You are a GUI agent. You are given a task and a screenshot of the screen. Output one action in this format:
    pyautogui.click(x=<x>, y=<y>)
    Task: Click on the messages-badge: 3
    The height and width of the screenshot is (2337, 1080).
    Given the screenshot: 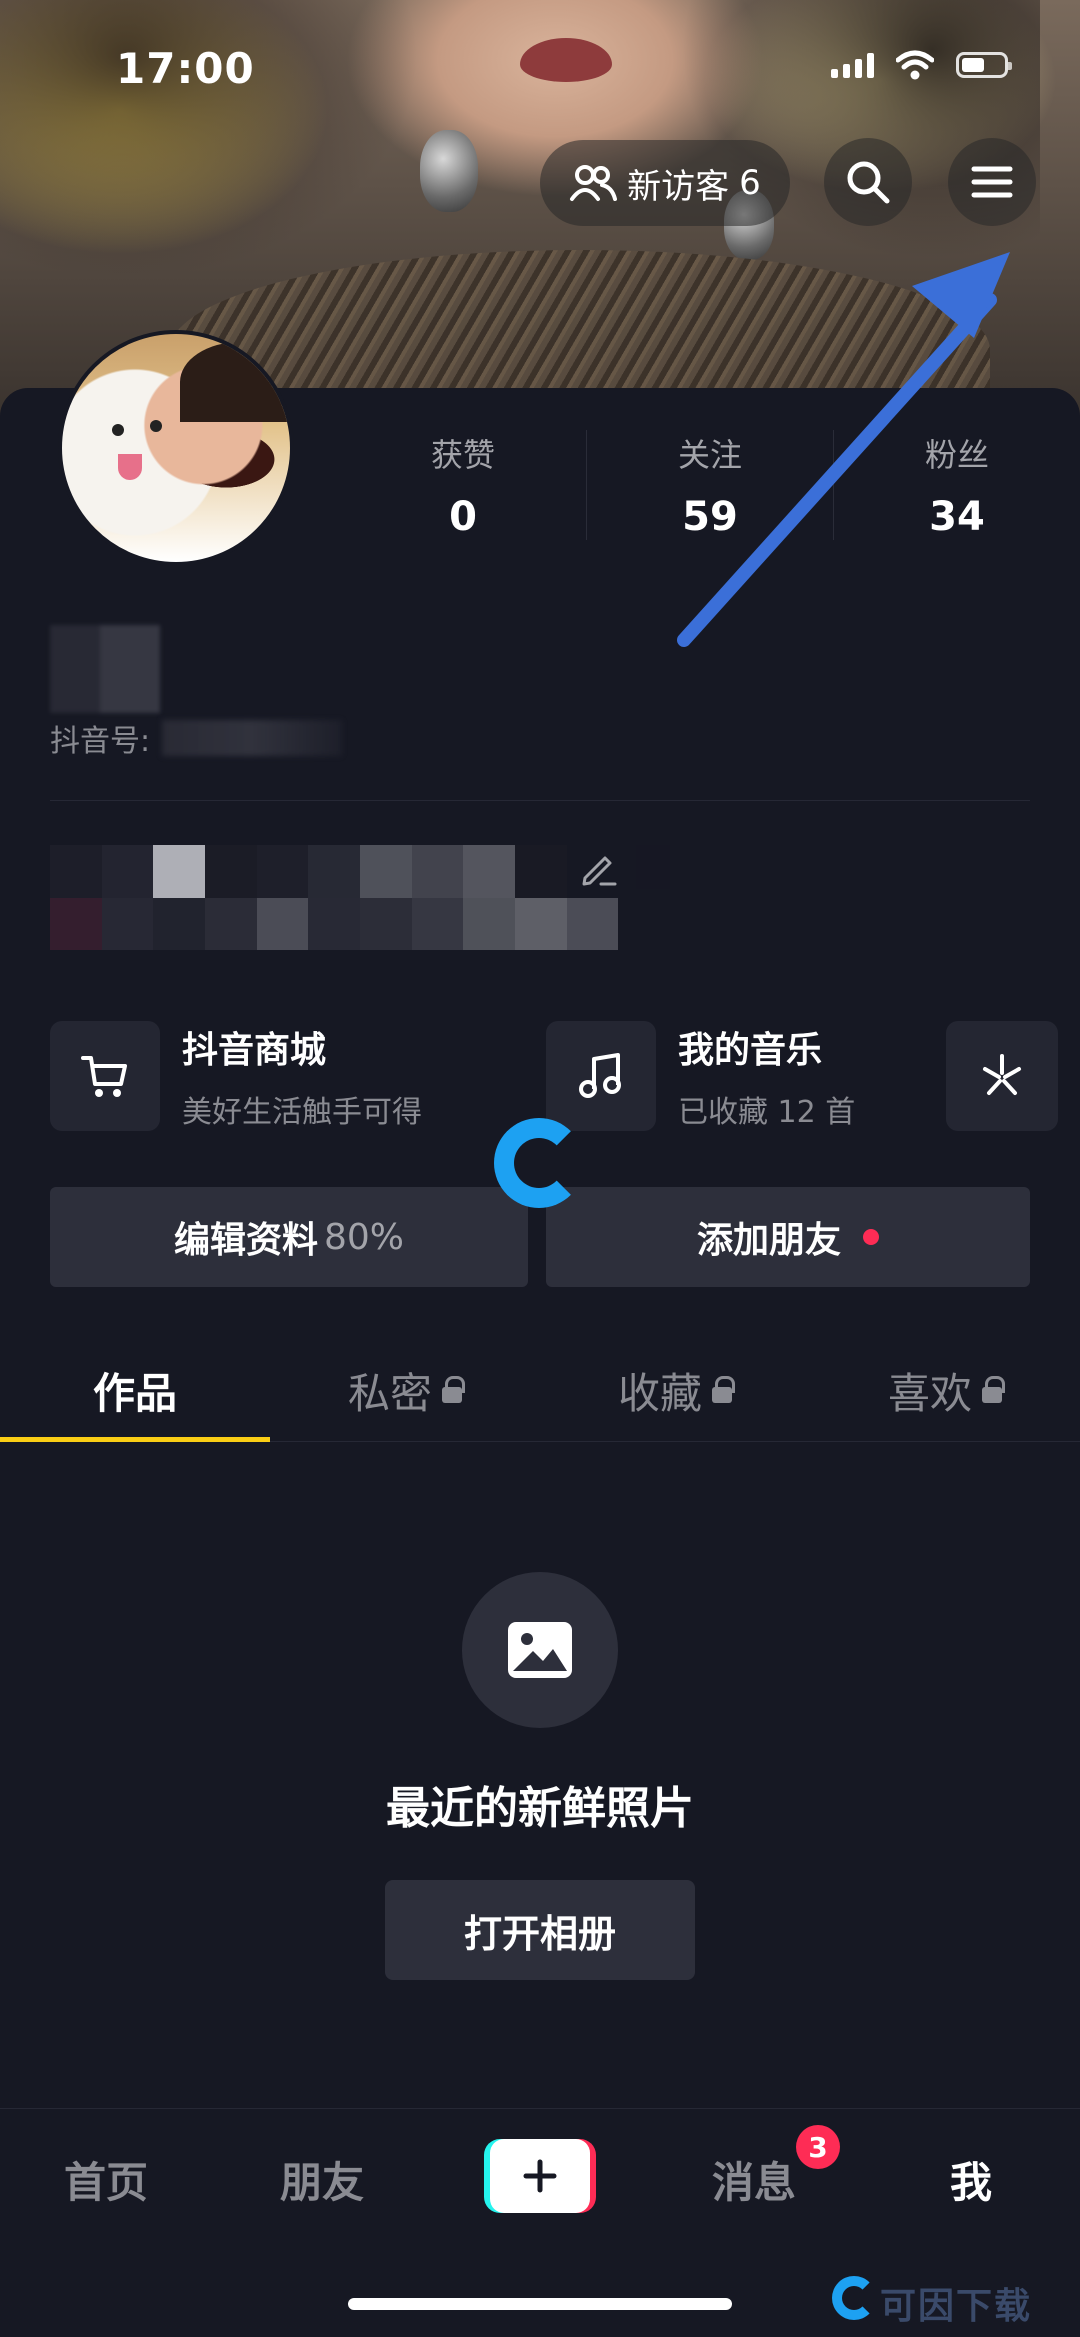 What is the action you would take?
    pyautogui.click(x=818, y=2147)
    